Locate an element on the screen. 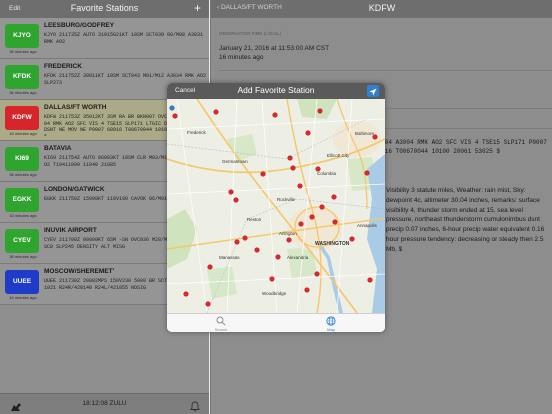  station-name: INUVIK AIRPORT is located at coordinates (70, 230).